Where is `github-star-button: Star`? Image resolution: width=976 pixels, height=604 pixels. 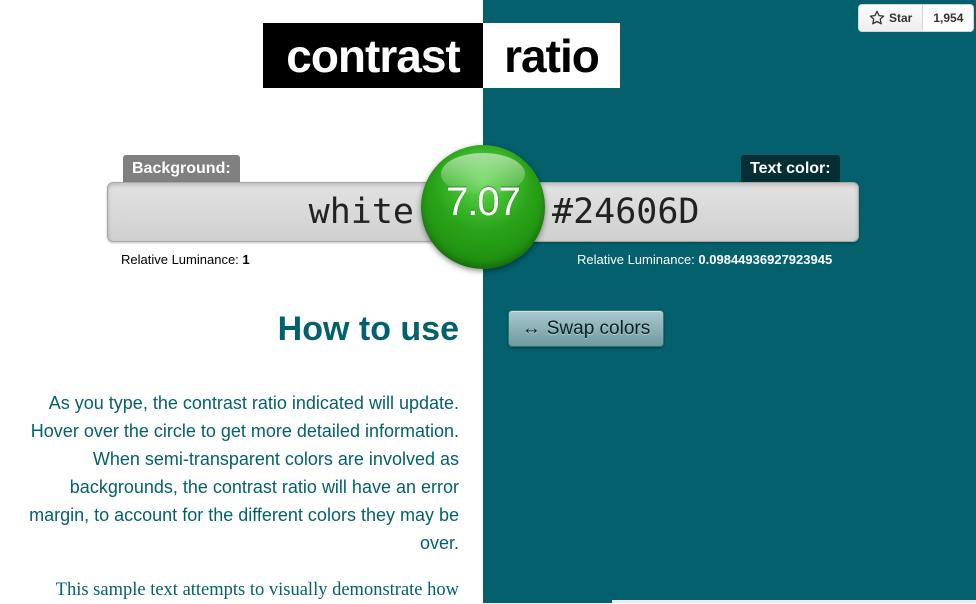
github-star-button: Star is located at coordinates (891, 18).